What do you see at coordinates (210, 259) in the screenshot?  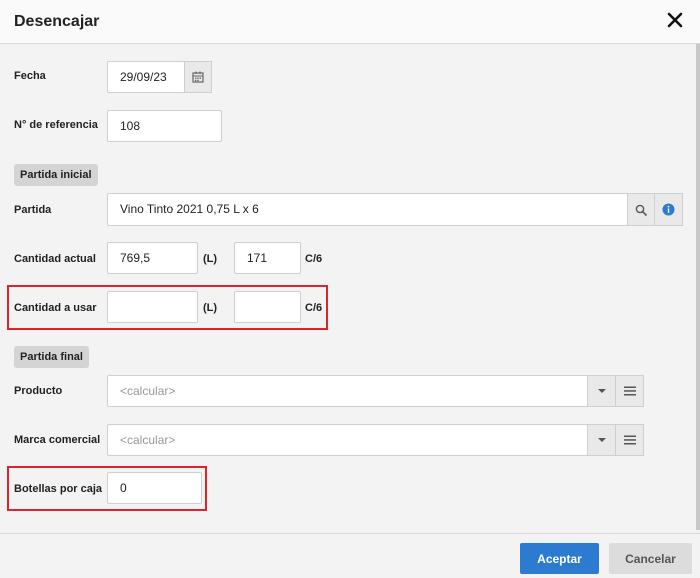 I see `cantidad-actual-liters-unit: (L)` at bounding box center [210, 259].